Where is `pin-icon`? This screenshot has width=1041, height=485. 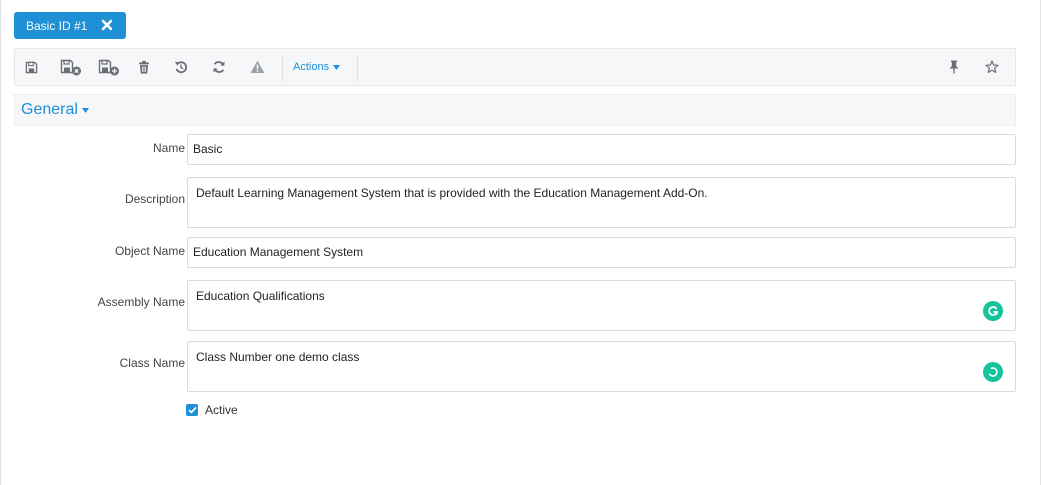 pin-icon is located at coordinates (954, 67).